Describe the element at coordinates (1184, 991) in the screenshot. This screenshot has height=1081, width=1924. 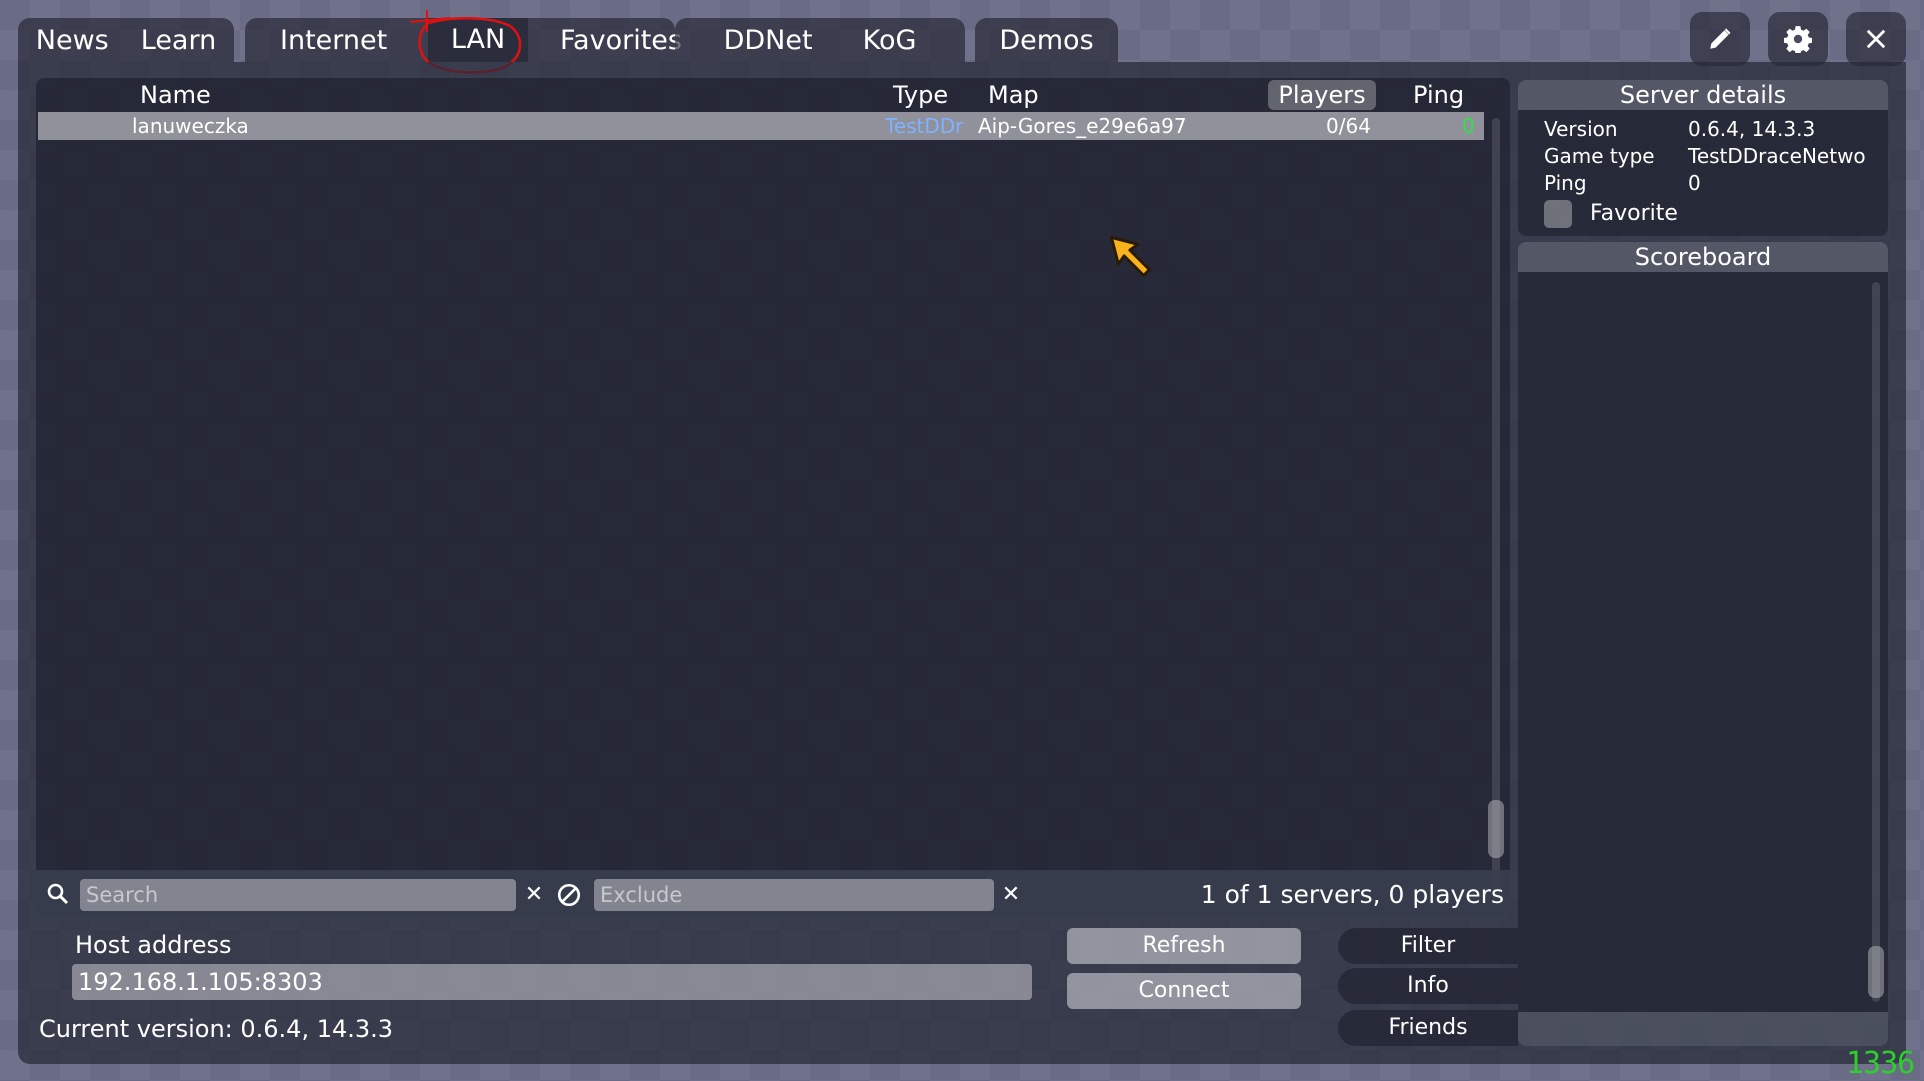
I see `connect-button: Connect` at that location.